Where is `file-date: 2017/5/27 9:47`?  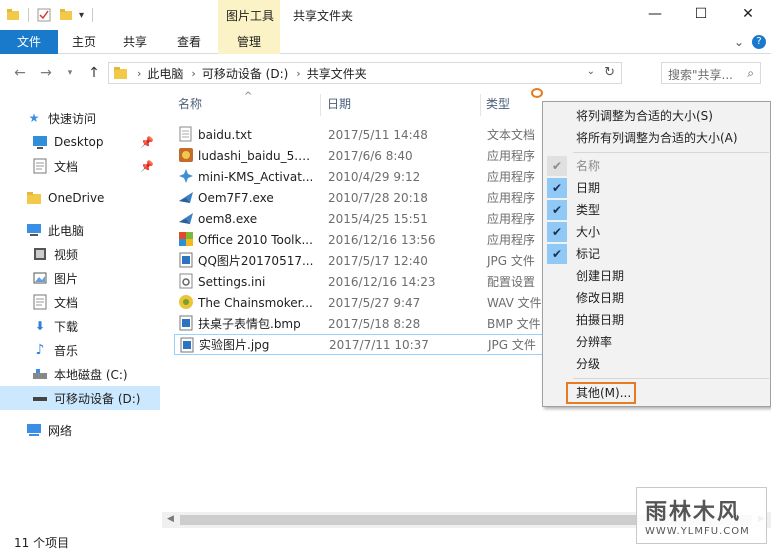
file-date: 2017/5/27 9:47 is located at coordinates (374, 302).